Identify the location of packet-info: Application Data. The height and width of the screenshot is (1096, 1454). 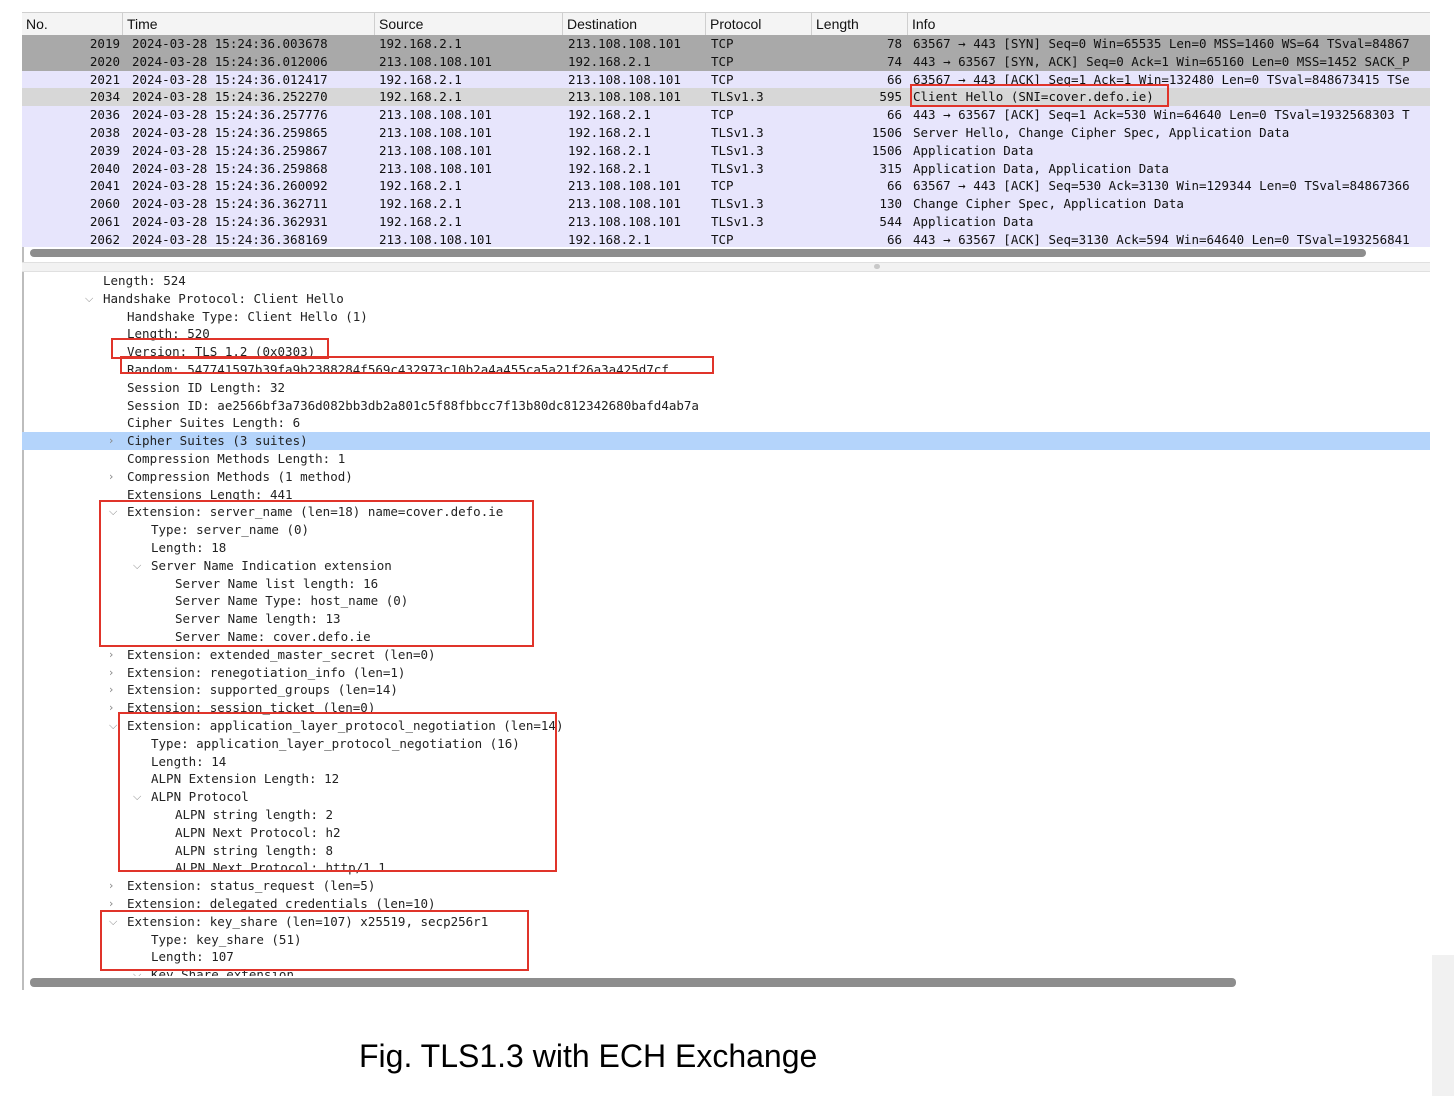
(973, 221).